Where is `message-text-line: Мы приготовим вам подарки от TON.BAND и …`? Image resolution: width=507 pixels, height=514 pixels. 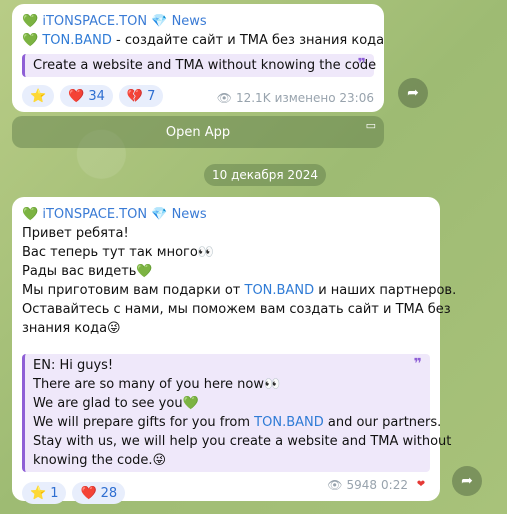
message-text-line: Мы приготовим вам подарки от TON.BAND и … is located at coordinates (239, 290).